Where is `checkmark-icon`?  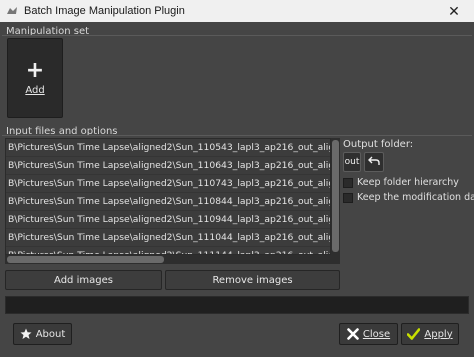 checkmark-icon is located at coordinates (414, 334).